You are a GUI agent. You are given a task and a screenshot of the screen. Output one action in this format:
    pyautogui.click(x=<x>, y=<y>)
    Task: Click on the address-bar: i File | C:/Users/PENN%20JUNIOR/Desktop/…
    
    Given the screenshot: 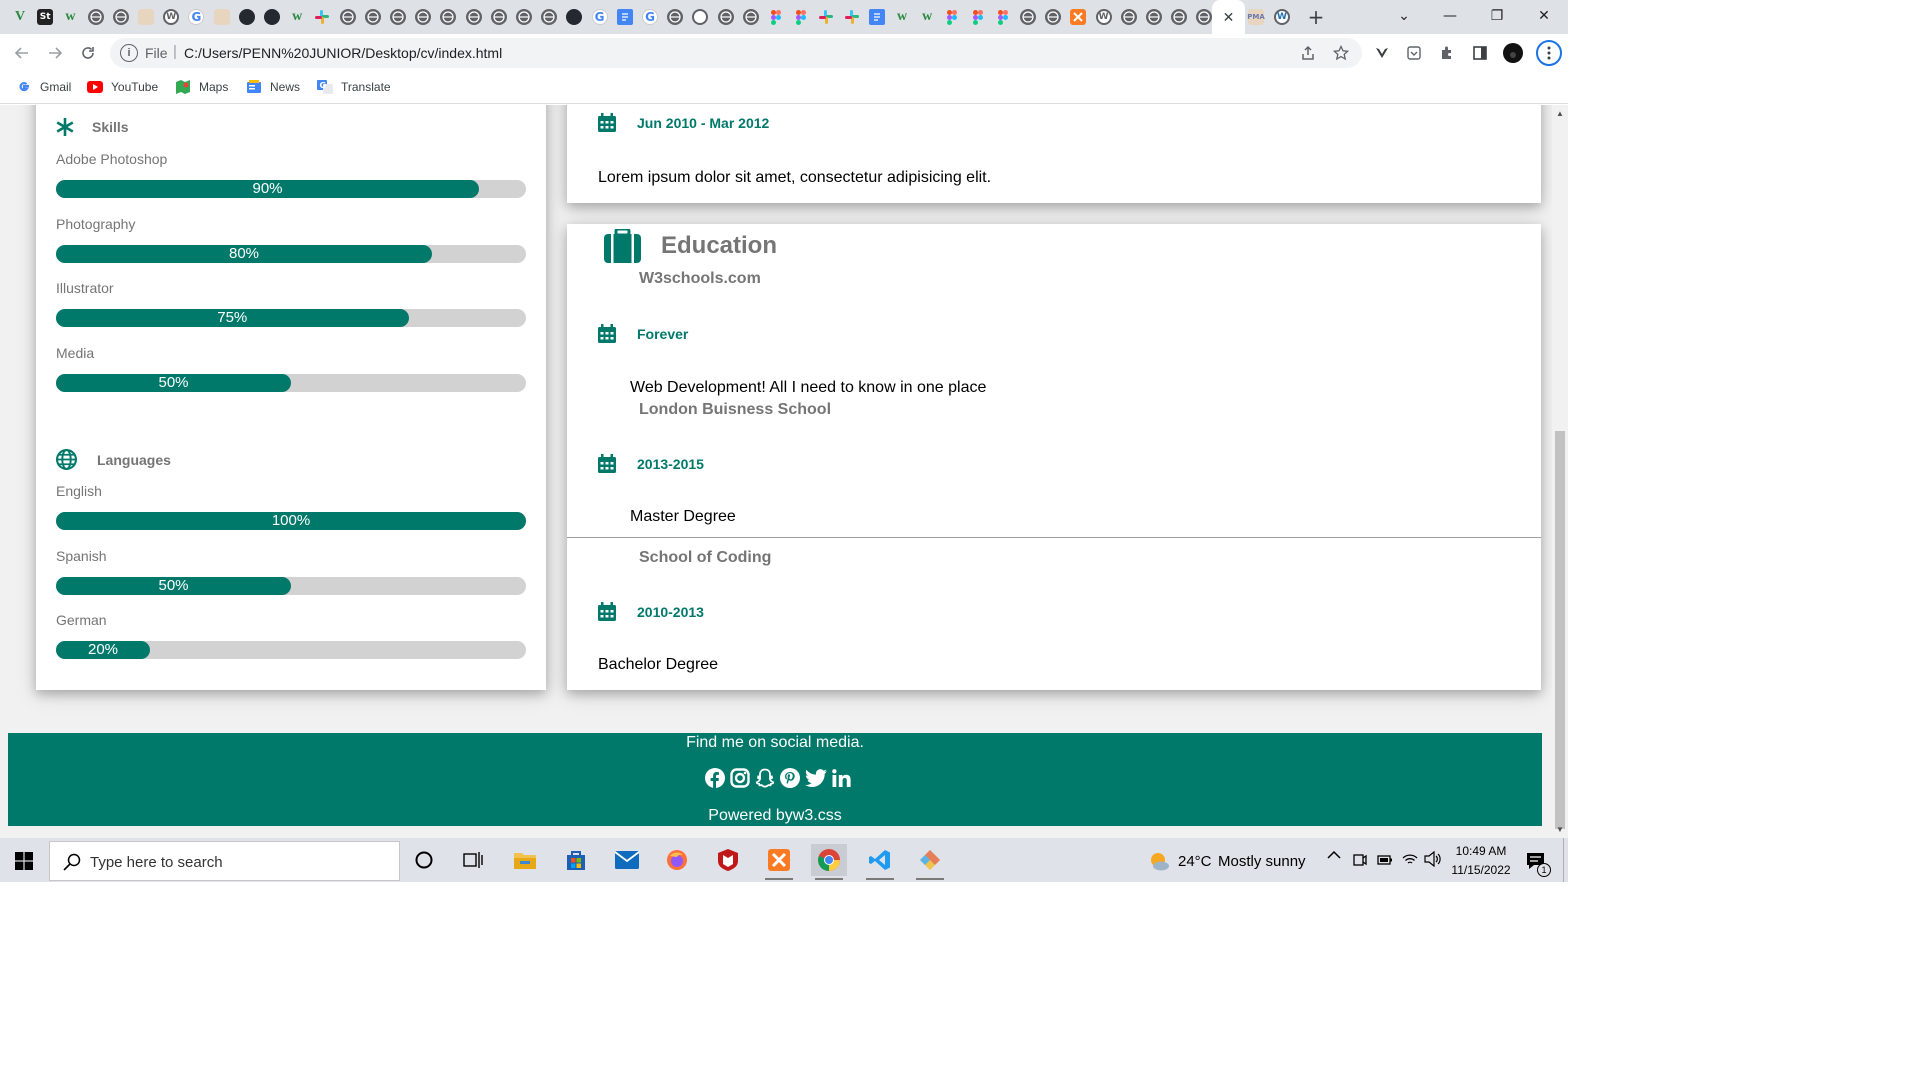 What is the action you would take?
    pyautogui.click(x=736, y=53)
    